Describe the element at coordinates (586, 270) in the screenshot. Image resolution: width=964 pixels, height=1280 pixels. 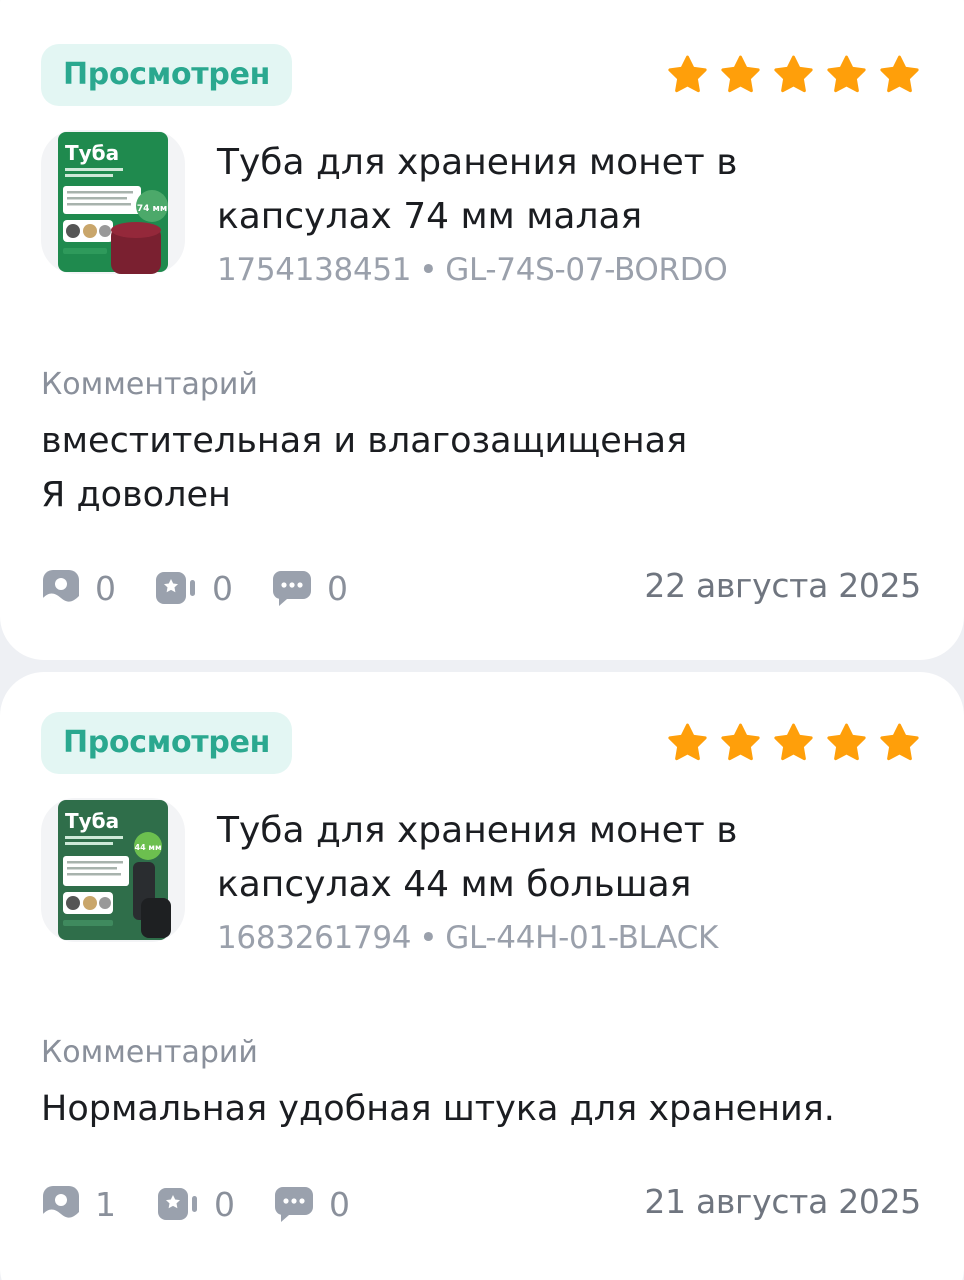
I see `product-sku: GL-74S-07-BORDO` at that location.